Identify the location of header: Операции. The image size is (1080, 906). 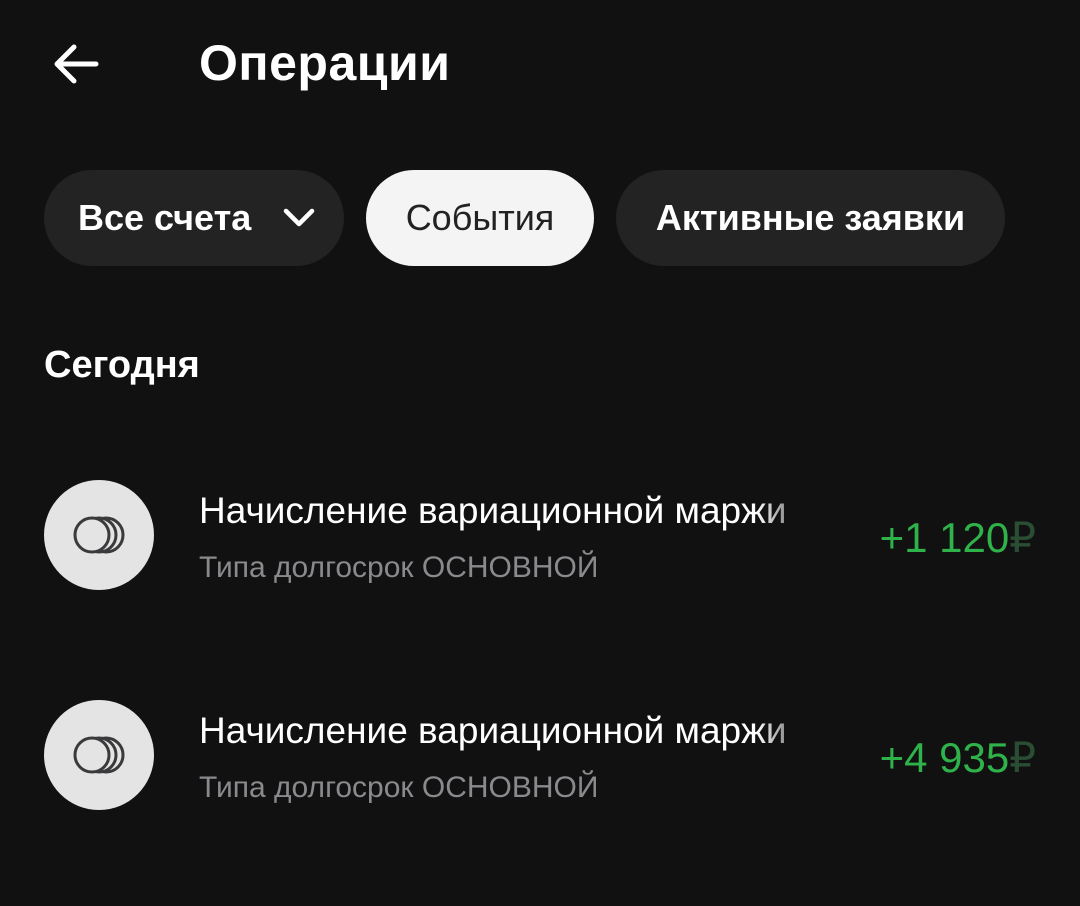
(540, 65).